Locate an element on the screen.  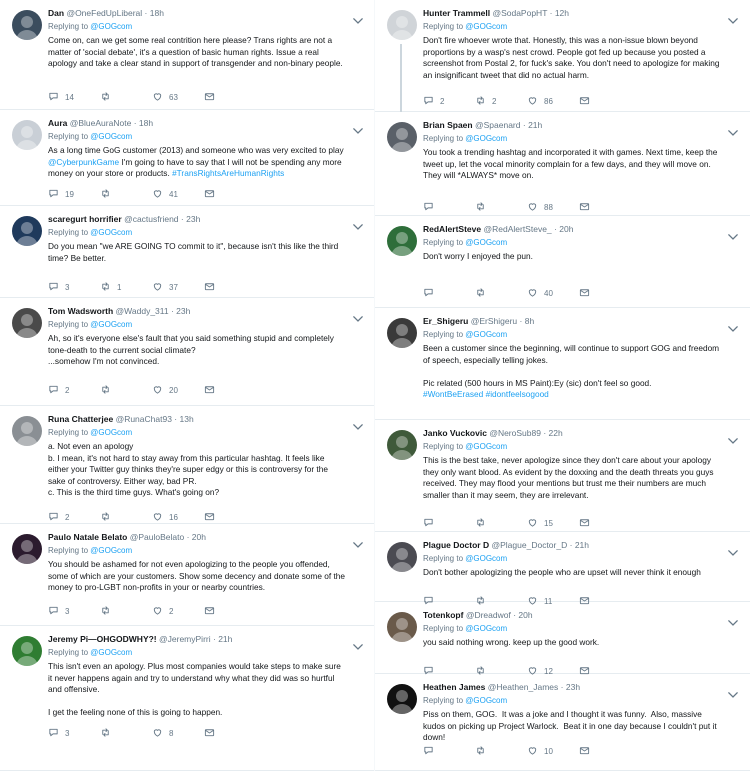
reply-button: 19 is located at coordinates (74, 194).